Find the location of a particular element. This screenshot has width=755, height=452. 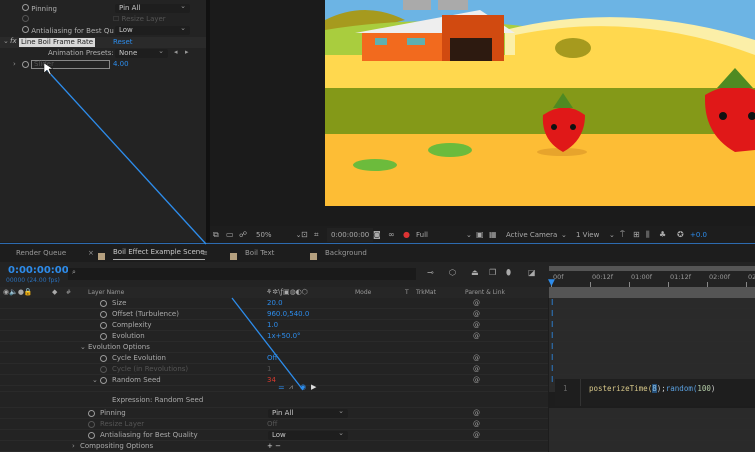

exposure-icon: ✪ is located at coordinates (680, 235).